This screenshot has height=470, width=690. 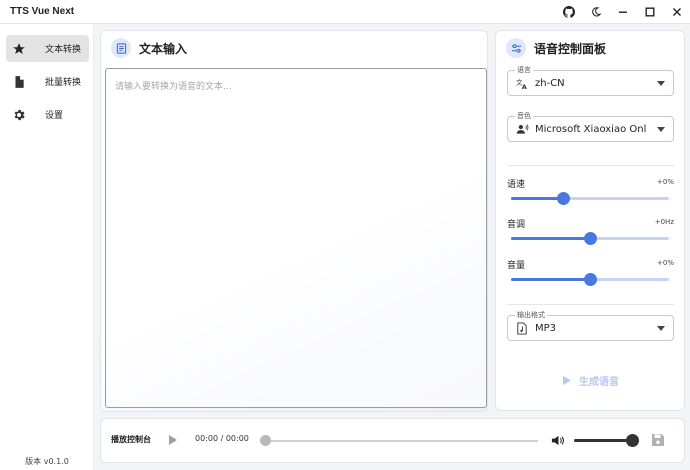 I want to click on player-volume-fill, so click(x=603, y=440).